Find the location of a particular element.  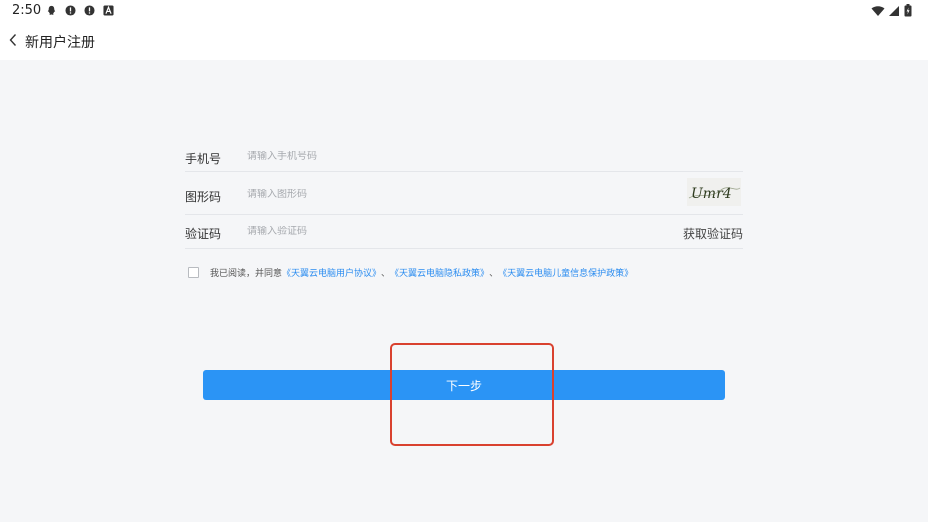

back-button is located at coordinates (13, 40).